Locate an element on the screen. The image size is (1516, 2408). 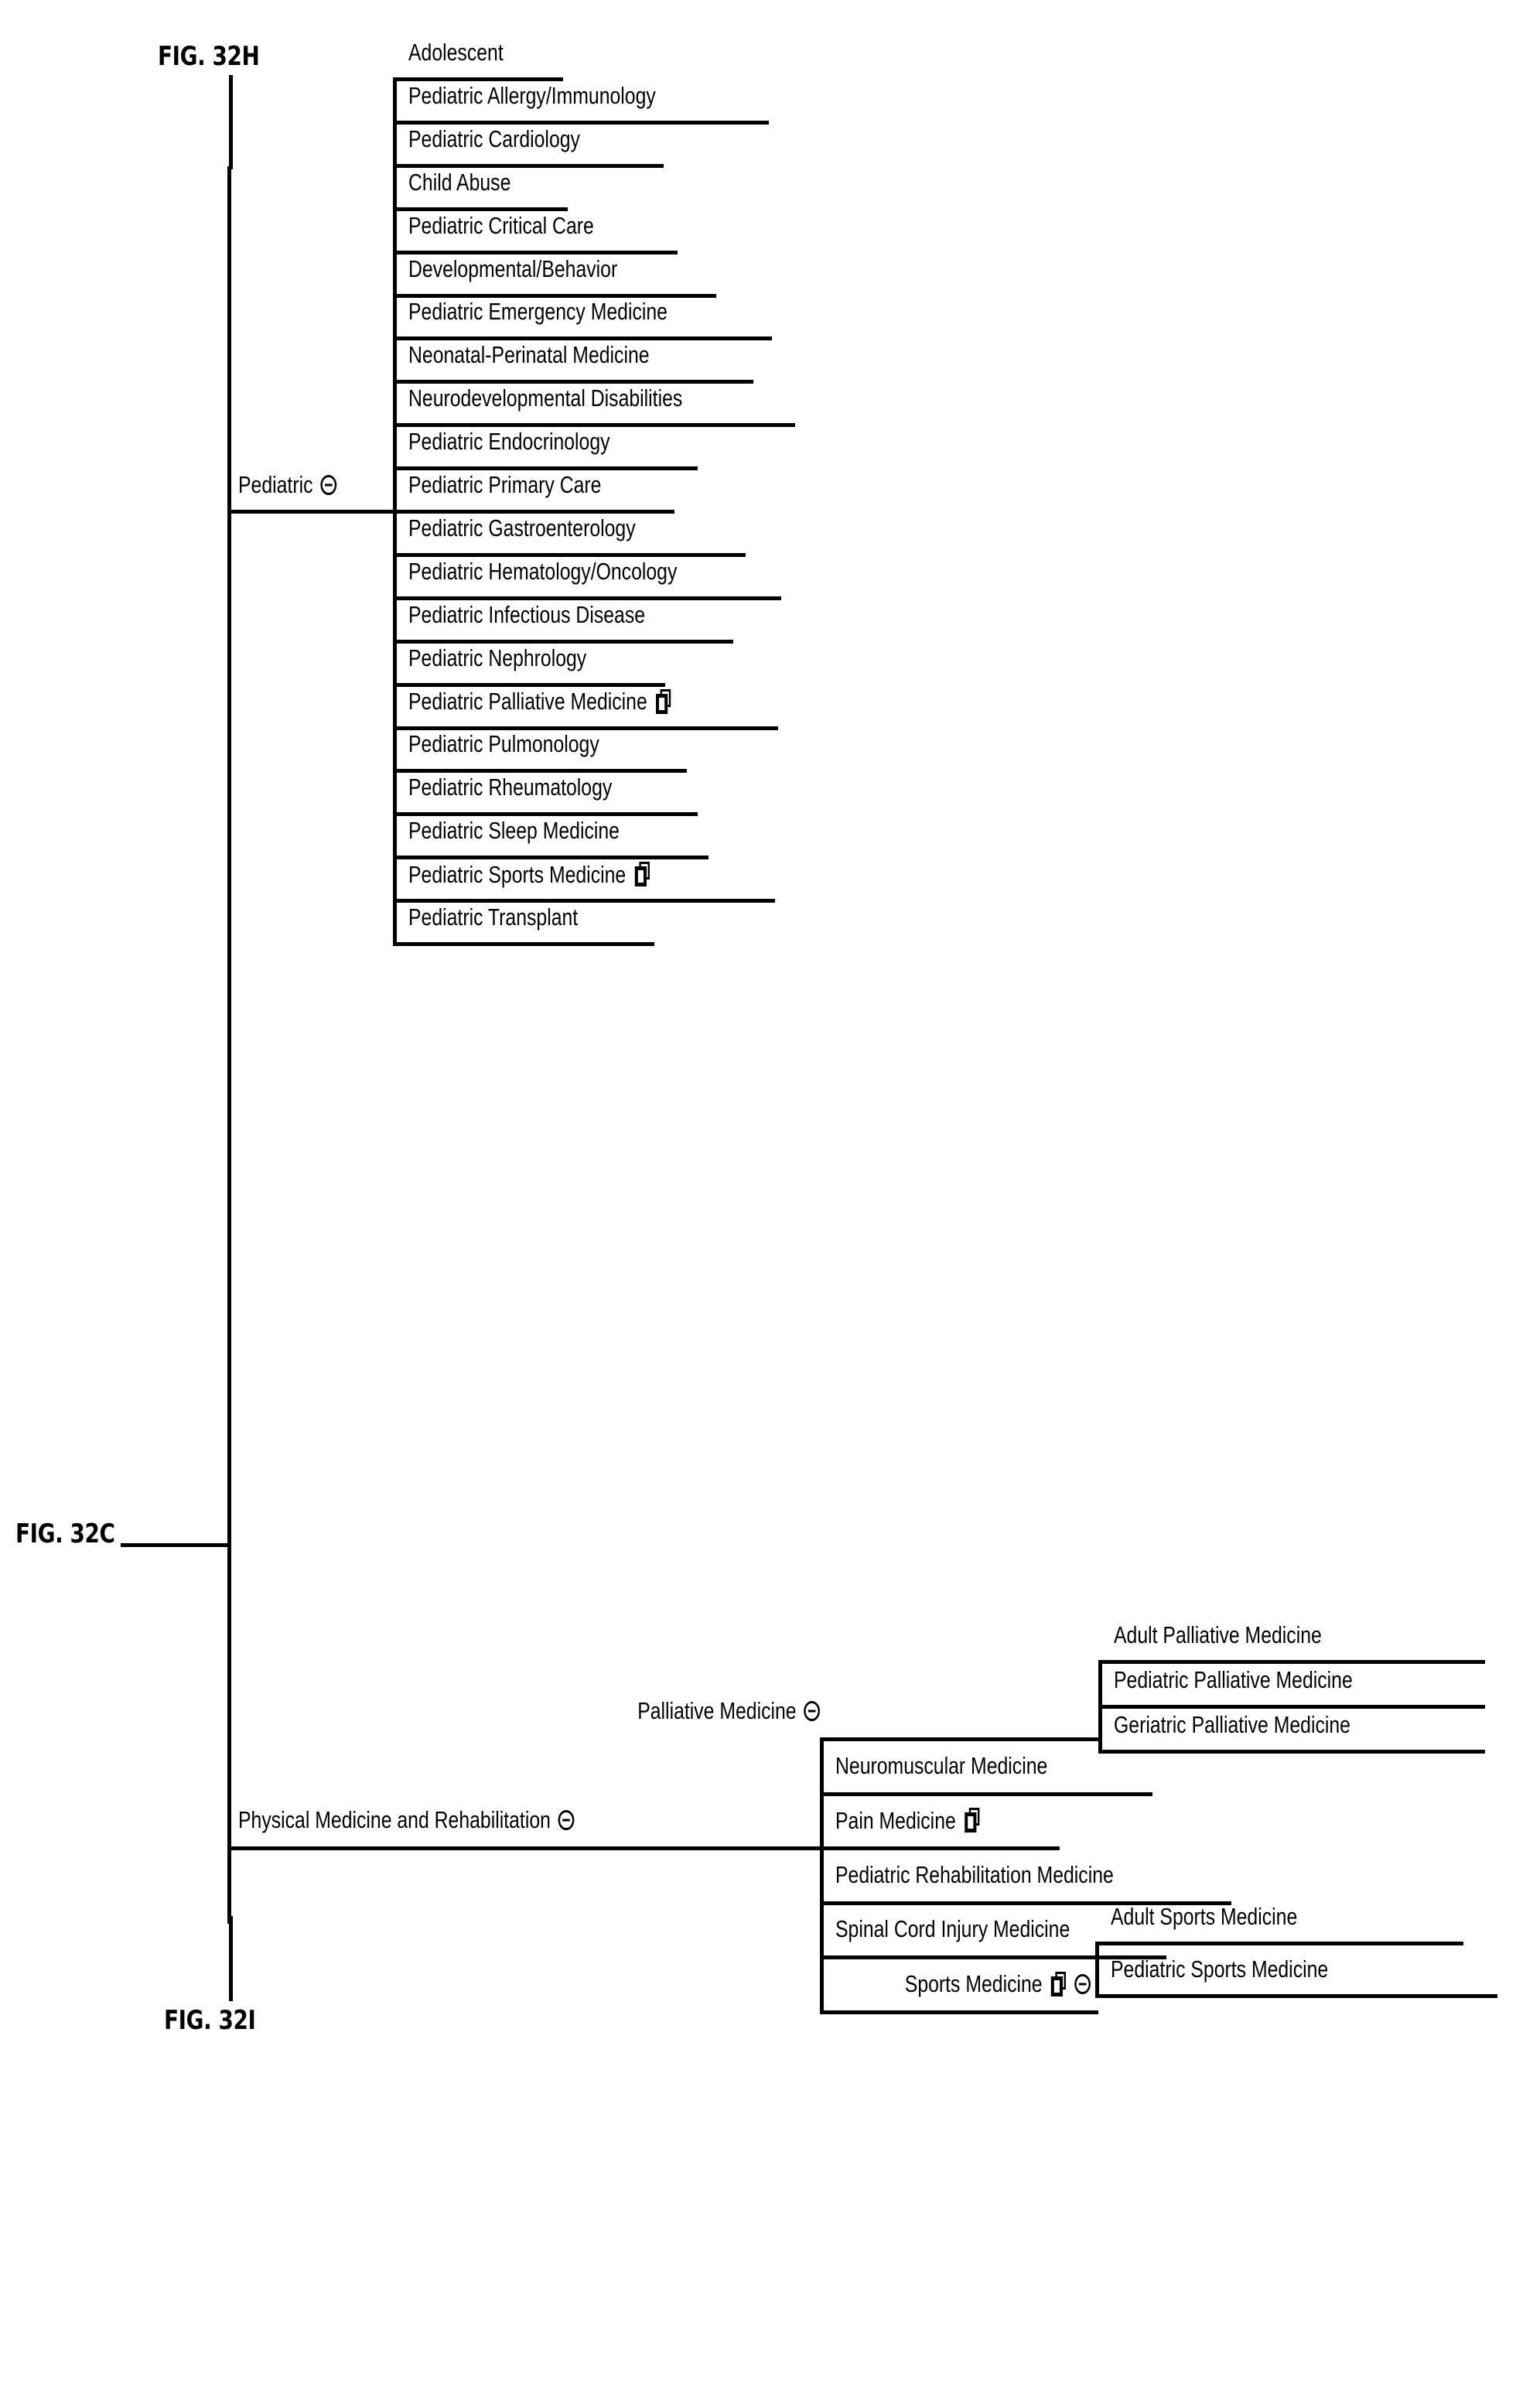
pediatric-sports-medicine-underline is located at coordinates (584, 901).